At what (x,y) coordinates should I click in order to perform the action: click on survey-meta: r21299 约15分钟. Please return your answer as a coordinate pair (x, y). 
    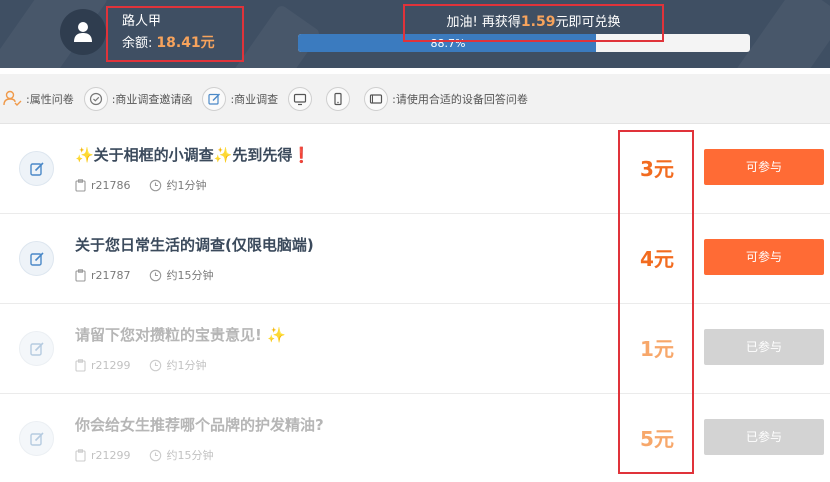
    Looking at the image, I should click on (153, 455).